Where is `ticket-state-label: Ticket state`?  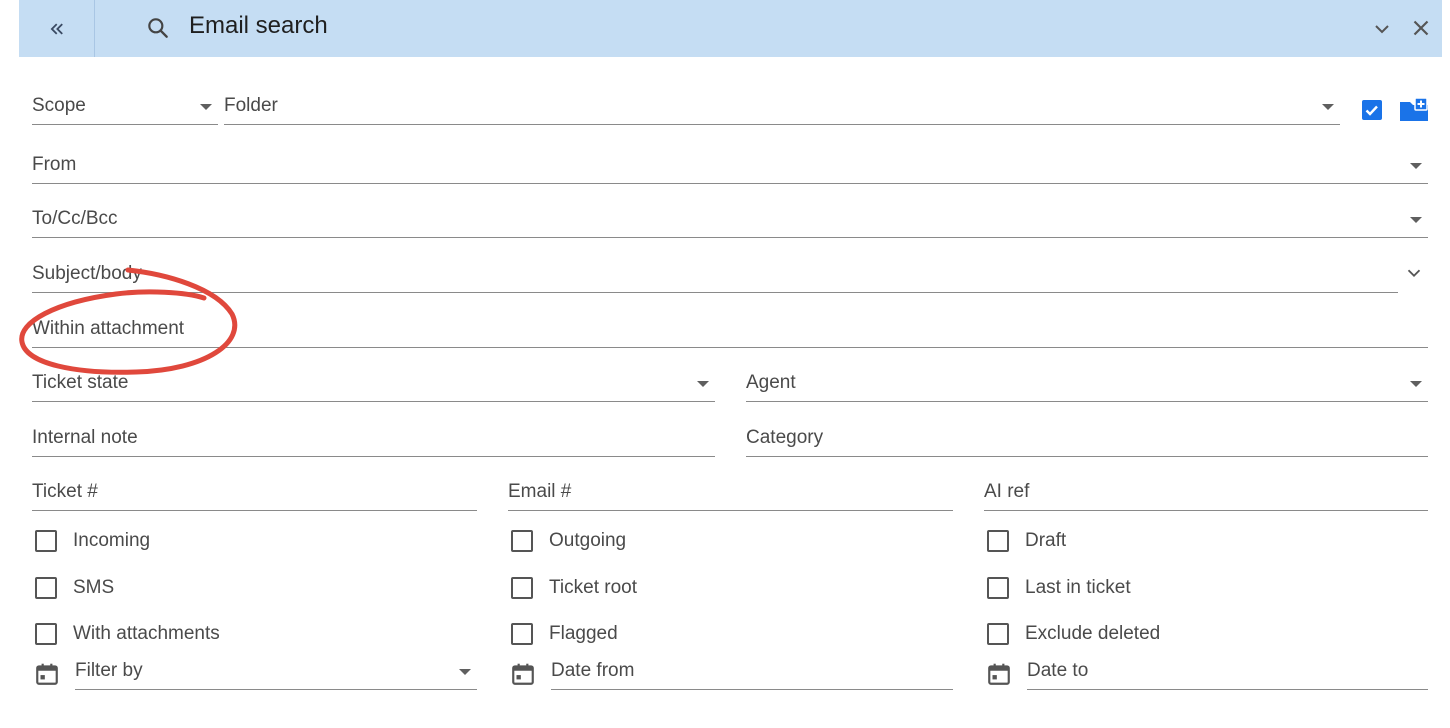
ticket-state-label: Ticket state is located at coordinates (80, 382).